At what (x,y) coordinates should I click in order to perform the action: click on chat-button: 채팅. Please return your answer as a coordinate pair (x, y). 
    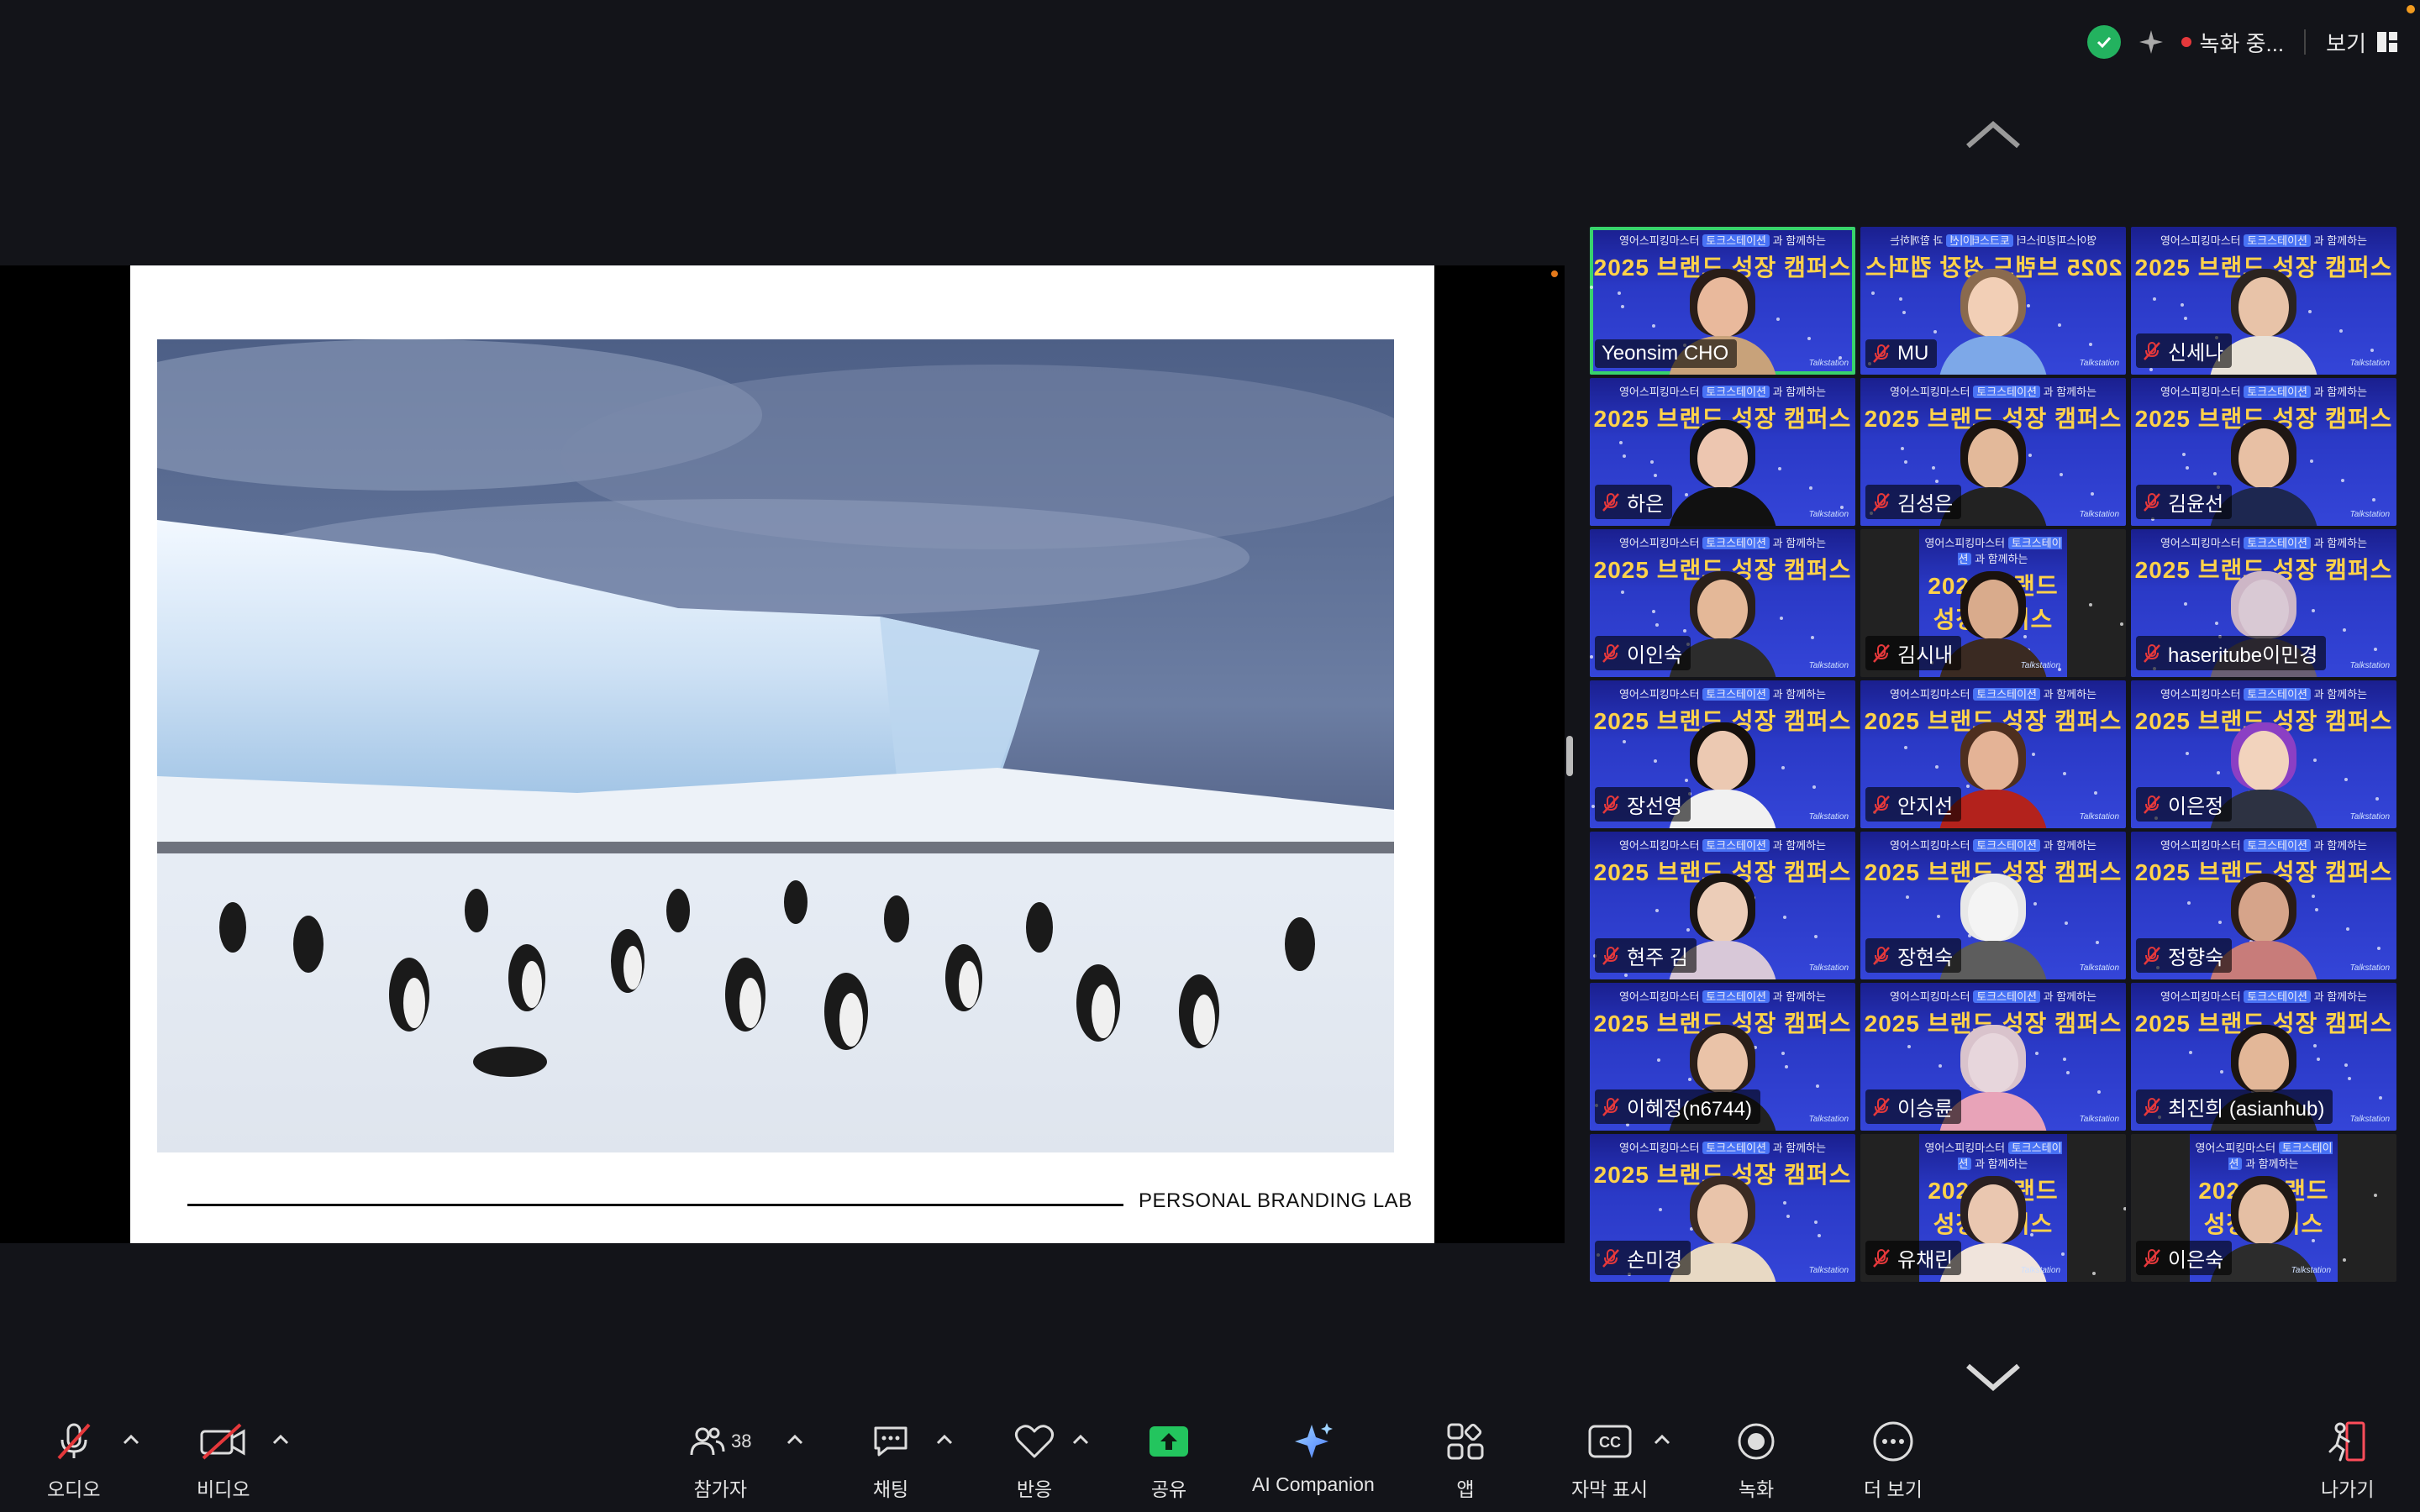
    Looking at the image, I should click on (891, 1461).